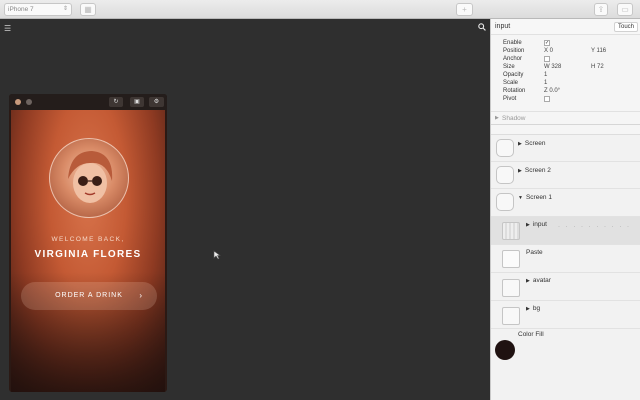 Image resolution: width=640 pixels, height=400 pixels. What do you see at coordinates (565, 259) in the screenshot?
I see `layer-item-paste: Paste` at bounding box center [565, 259].